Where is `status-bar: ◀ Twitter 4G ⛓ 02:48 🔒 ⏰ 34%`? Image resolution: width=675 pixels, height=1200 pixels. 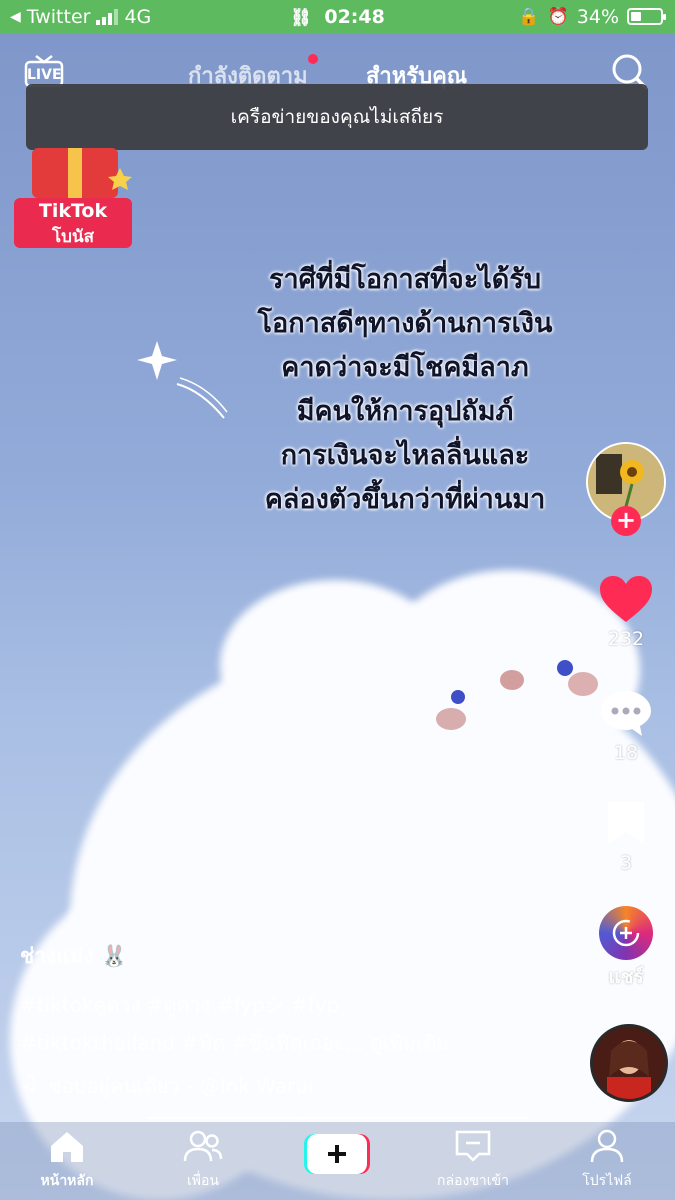 status-bar: ◀ Twitter 4G ⛓ 02:48 🔒 ⏰ 34% is located at coordinates (337, 16).